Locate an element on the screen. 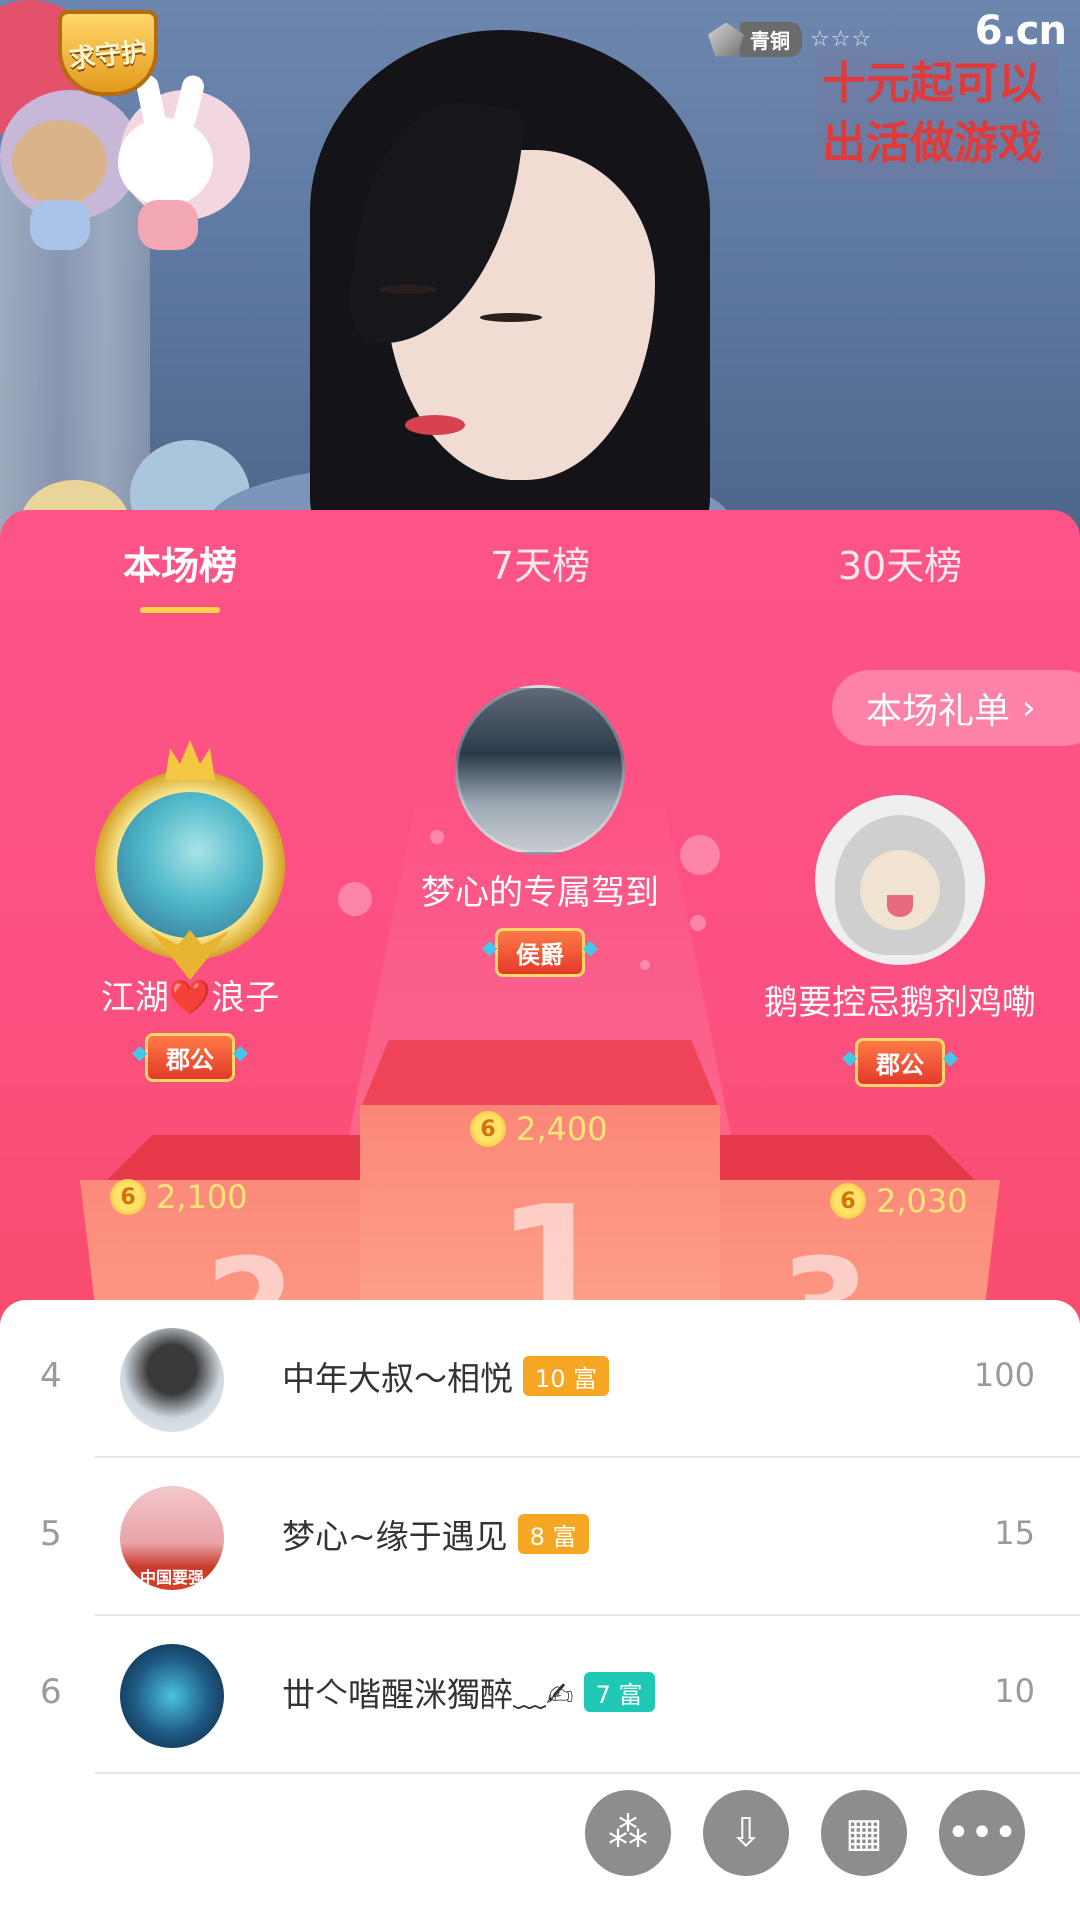 Image resolution: width=1080 pixels, height=1920 pixels. active-tab-indicator is located at coordinates (180, 610).